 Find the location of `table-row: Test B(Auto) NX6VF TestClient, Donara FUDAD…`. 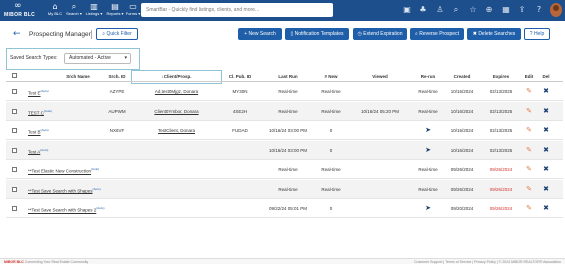

table-row: Test B(Auto) NX6VF TestClient, Donara FUDAD… is located at coordinates (284, 130).